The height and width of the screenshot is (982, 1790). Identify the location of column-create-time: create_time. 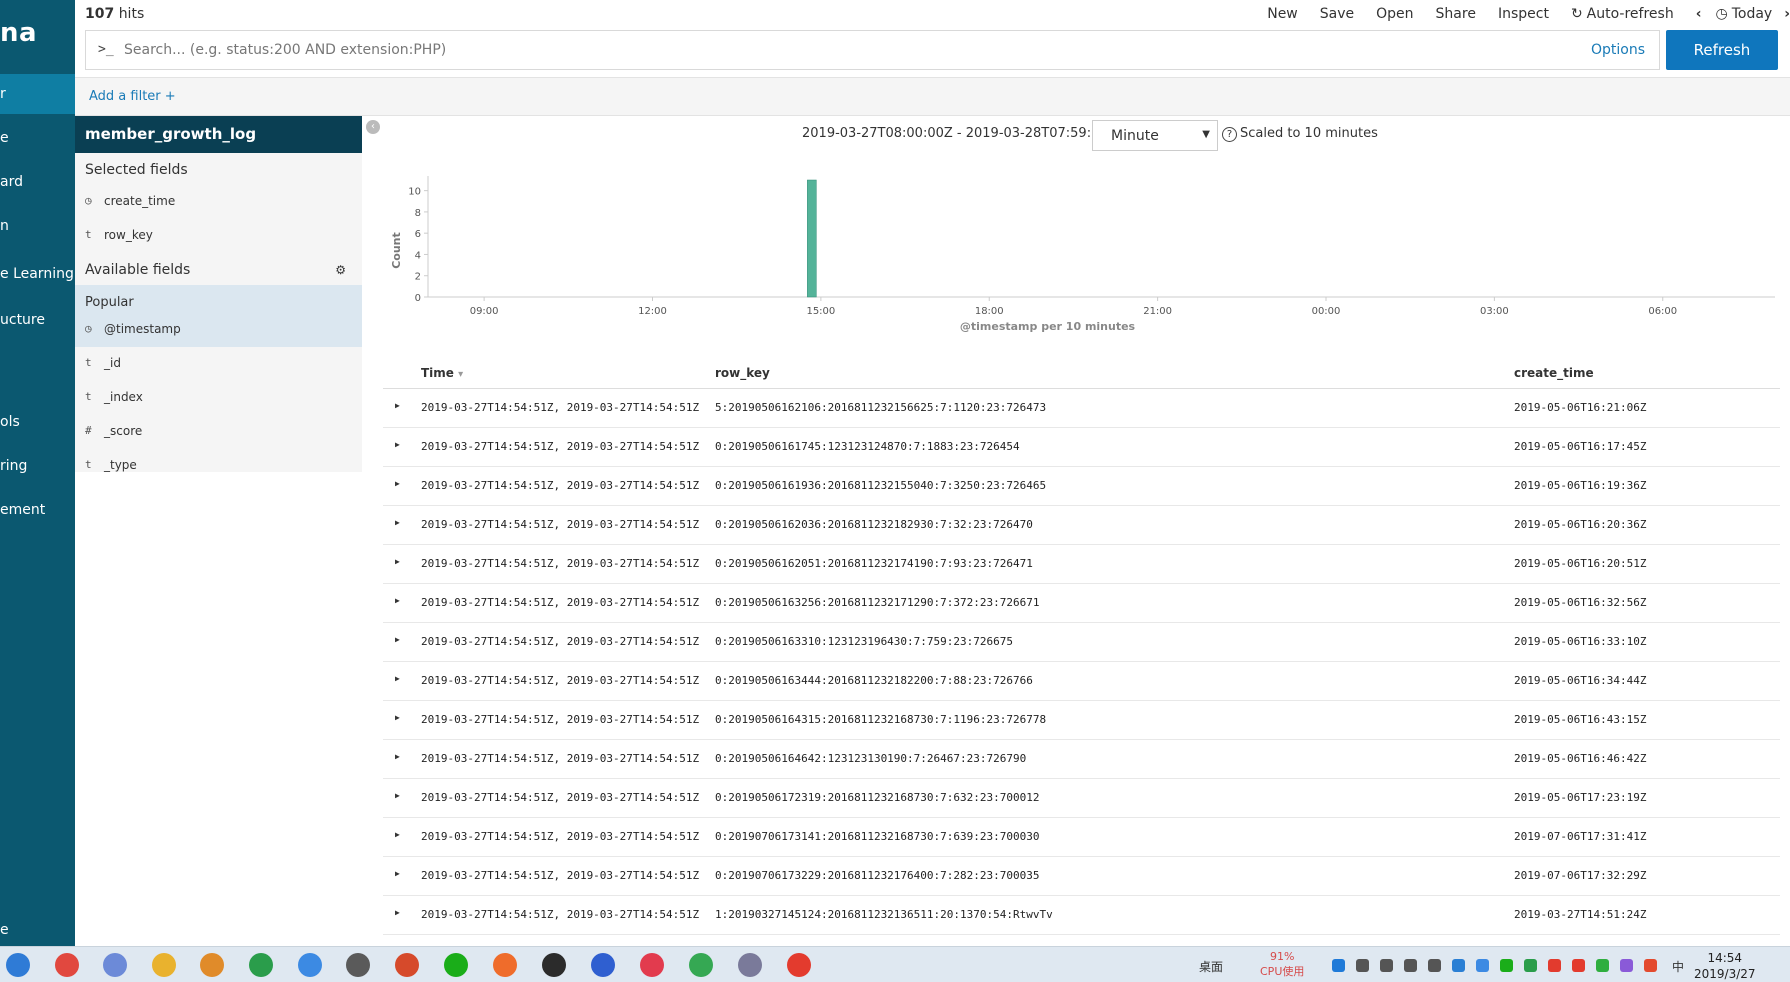
(1554, 373).